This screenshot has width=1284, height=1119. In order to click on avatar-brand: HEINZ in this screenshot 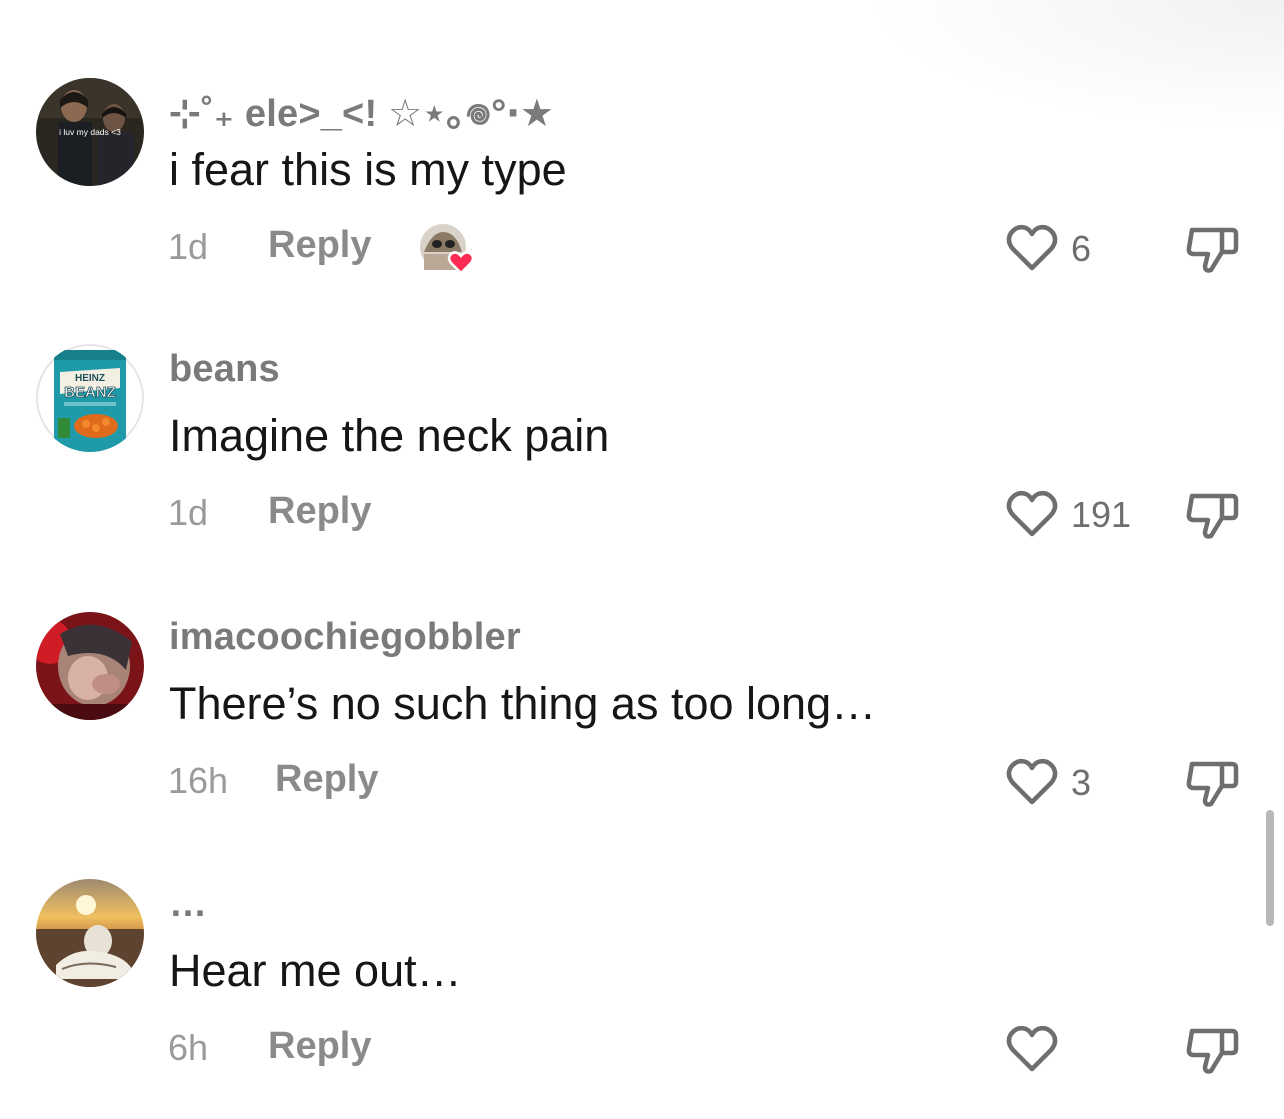, I will do `click(90, 378)`.